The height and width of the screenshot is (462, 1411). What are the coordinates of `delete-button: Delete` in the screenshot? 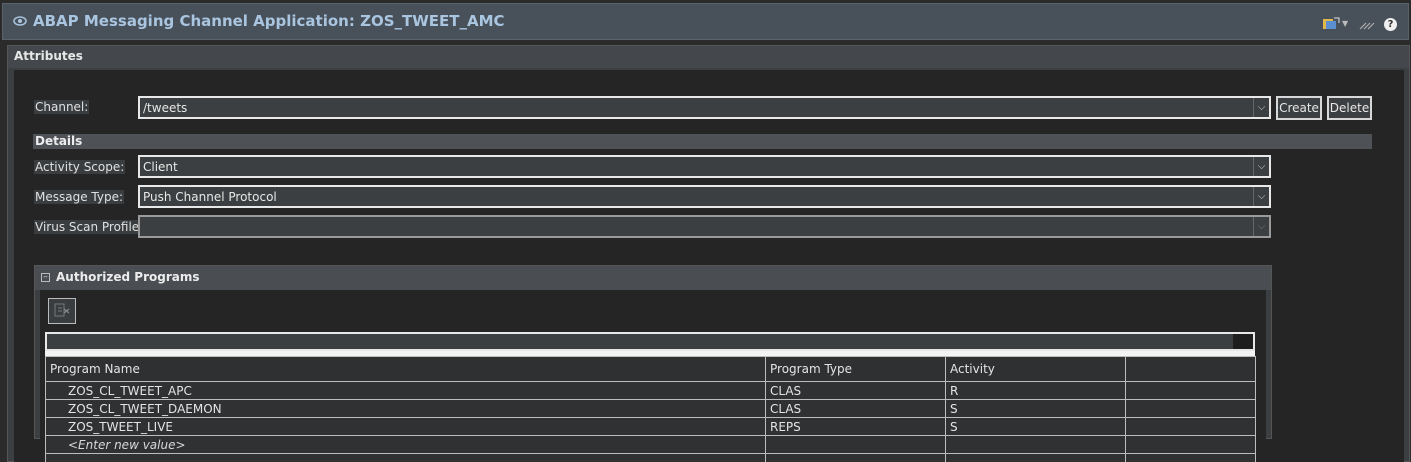 It's located at (1349, 108).